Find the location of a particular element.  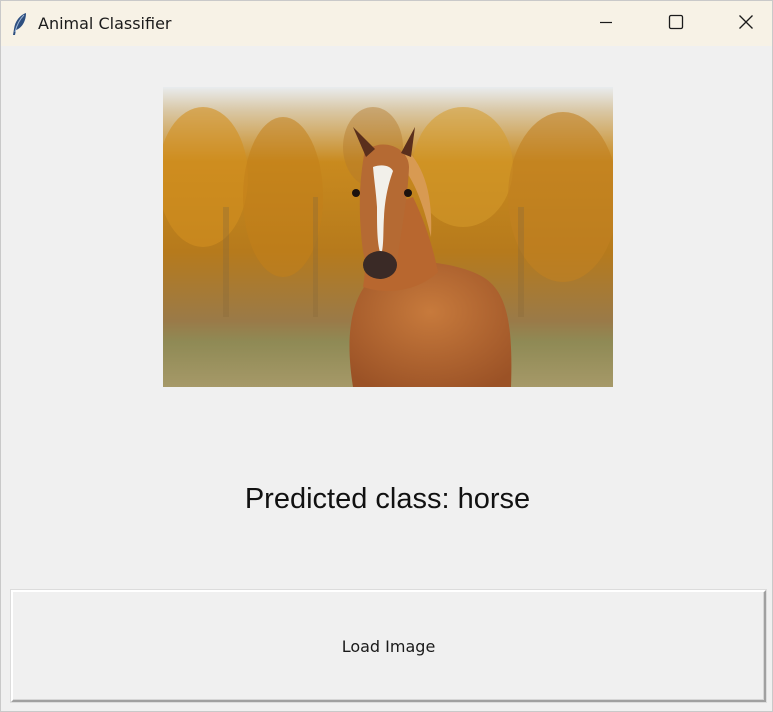

title-bar: Animal Classifier is located at coordinates (386, 23).